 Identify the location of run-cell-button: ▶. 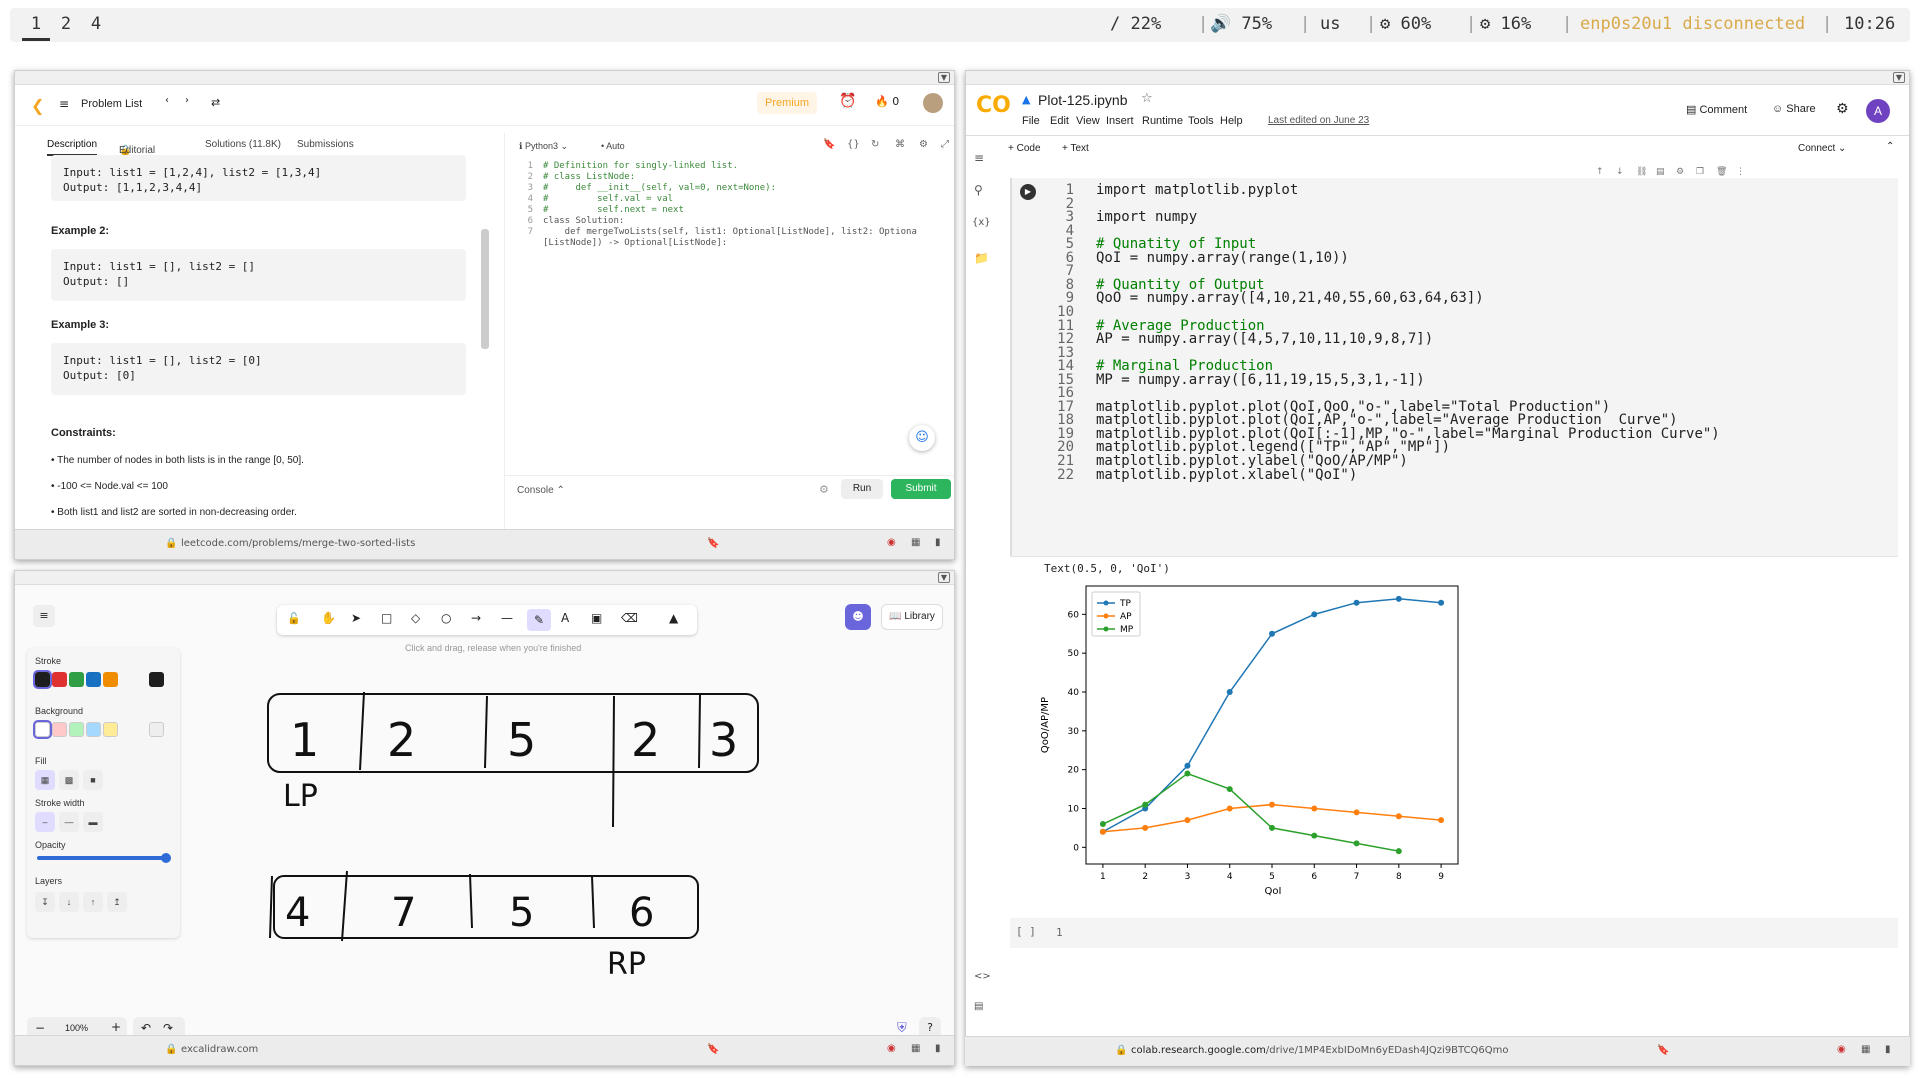
(1028, 192).